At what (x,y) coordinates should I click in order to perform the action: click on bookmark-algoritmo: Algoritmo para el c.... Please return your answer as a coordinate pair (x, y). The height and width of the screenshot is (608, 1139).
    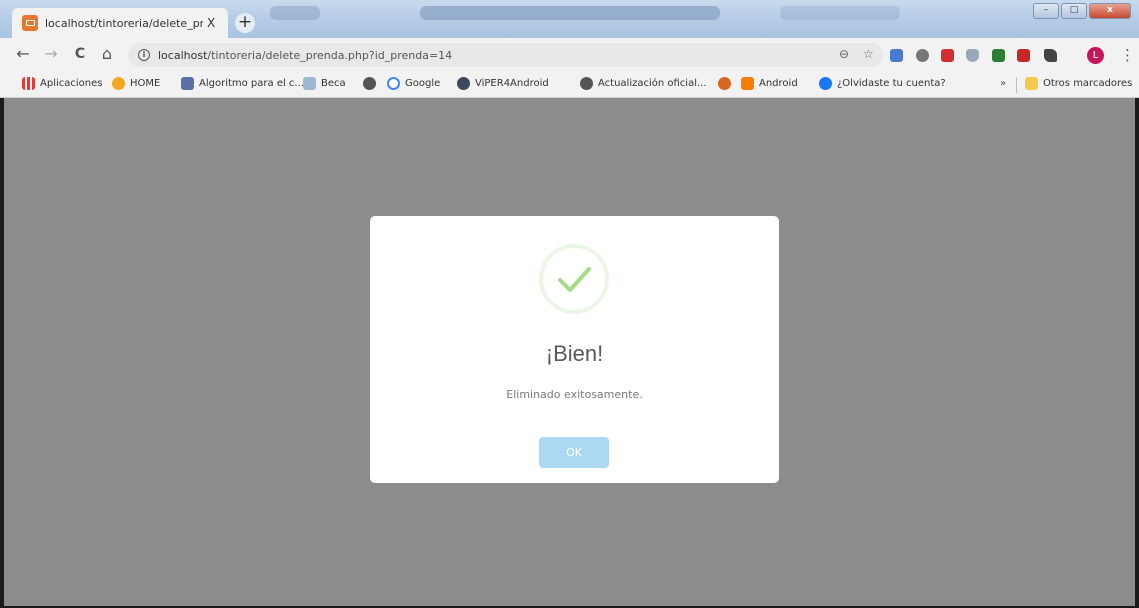
    Looking at the image, I should click on (242, 83).